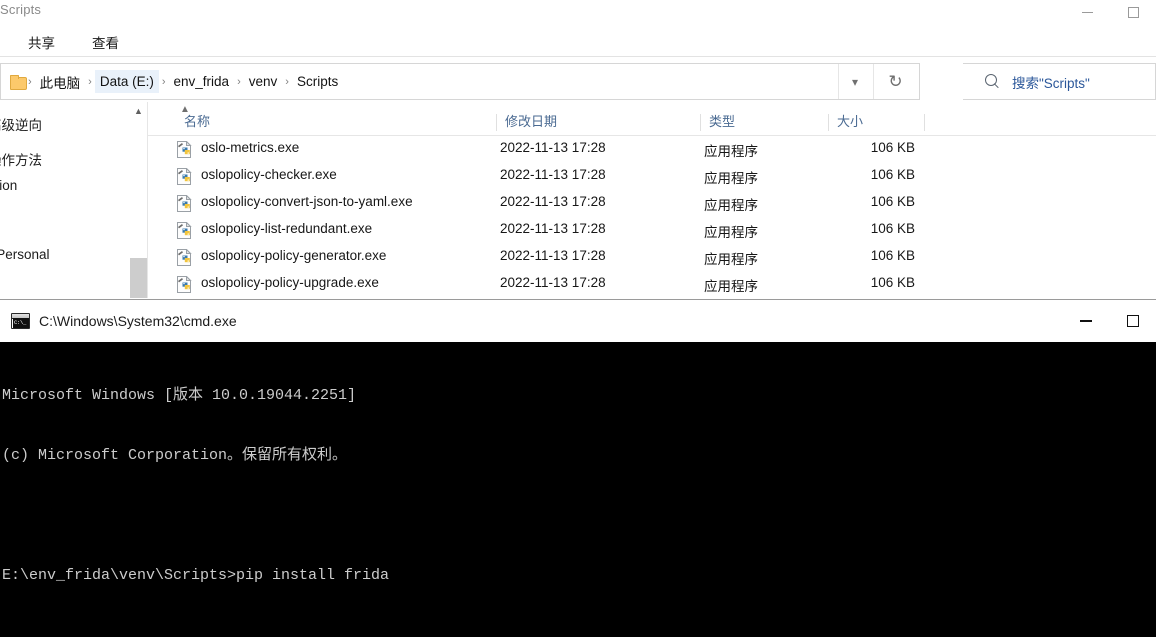 The image size is (1156, 637). I want to click on breadcrumb-scripts: Scripts, so click(317, 81).